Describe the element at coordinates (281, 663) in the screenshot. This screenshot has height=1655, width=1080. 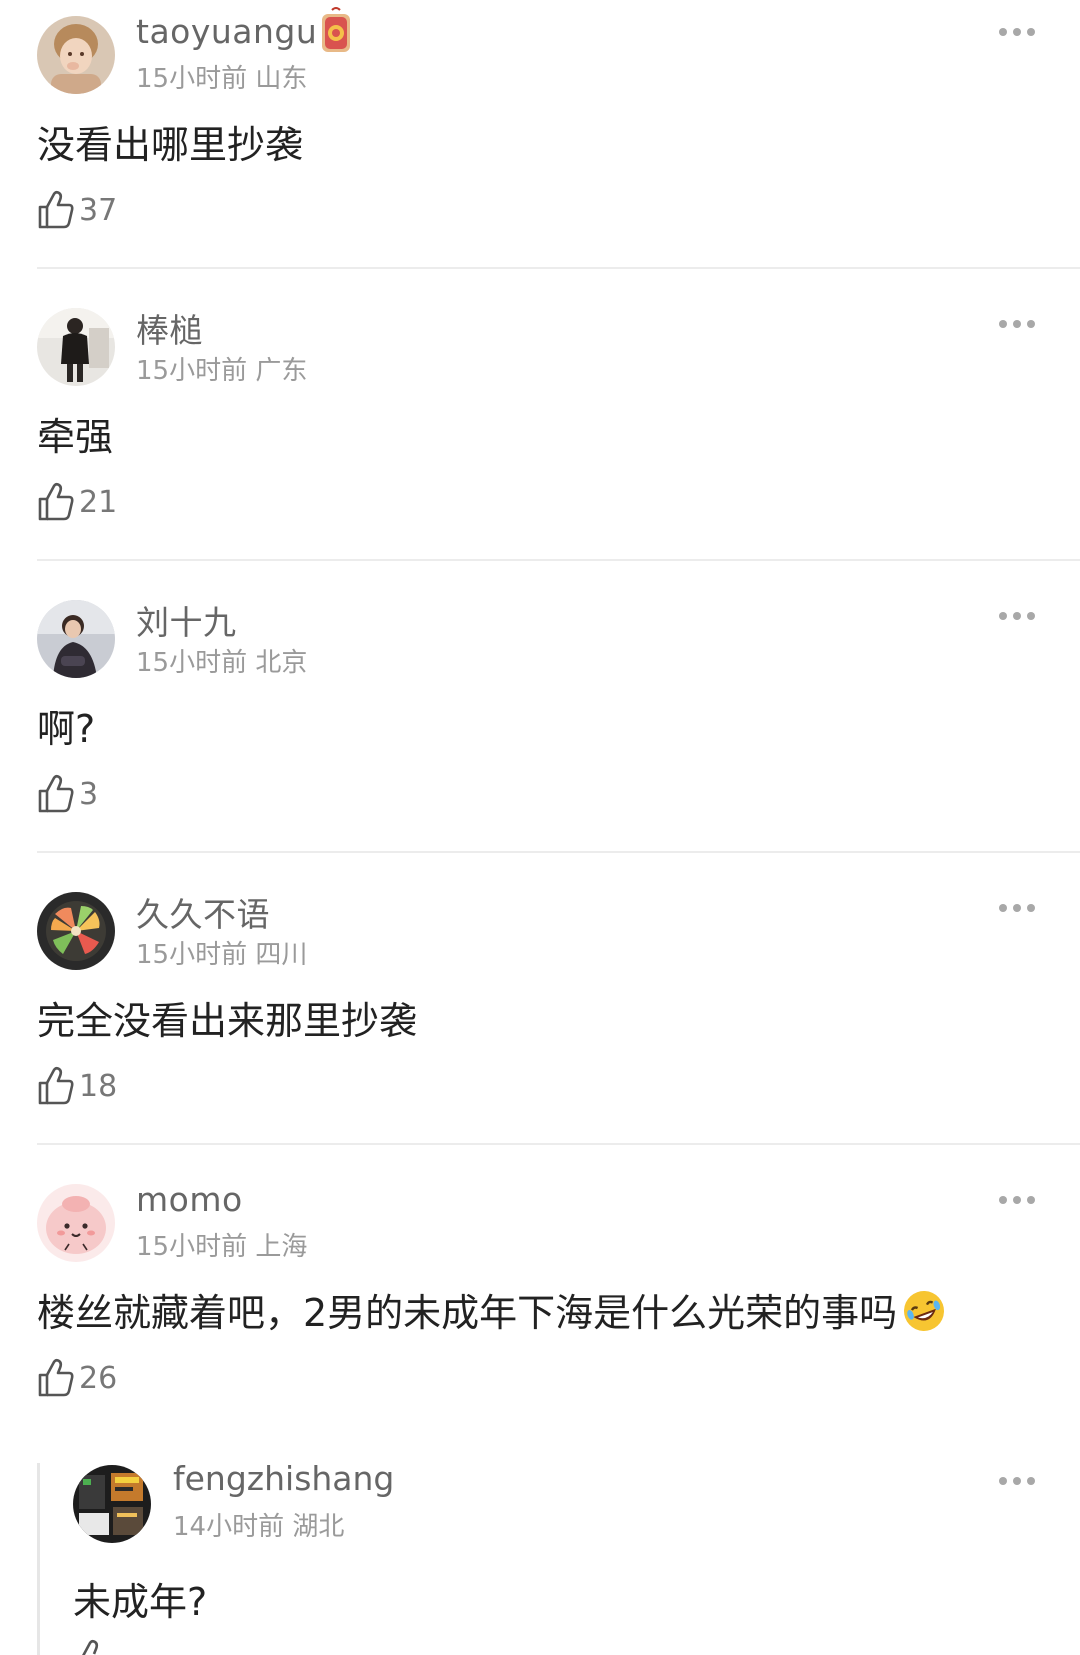
I see `comment-location: 北京` at that location.